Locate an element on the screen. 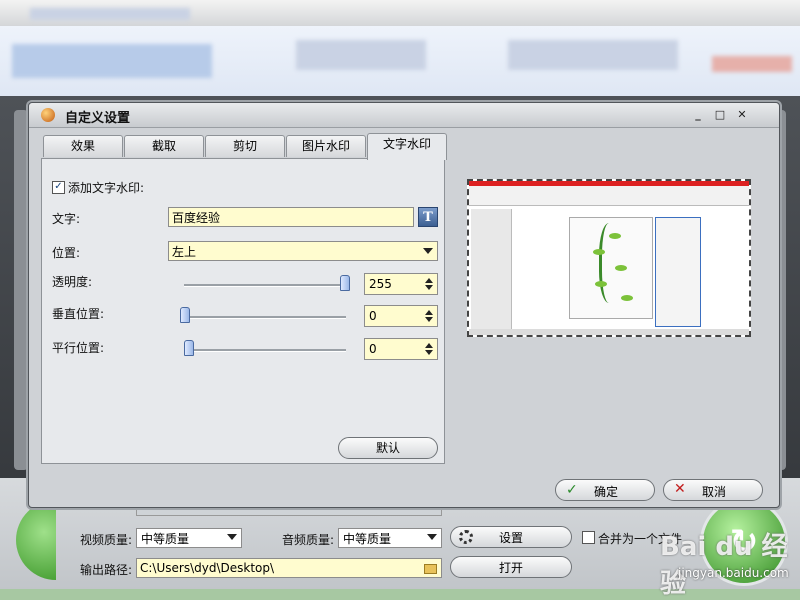  horizontal-slider-handle is located at coordinates (189, 348).